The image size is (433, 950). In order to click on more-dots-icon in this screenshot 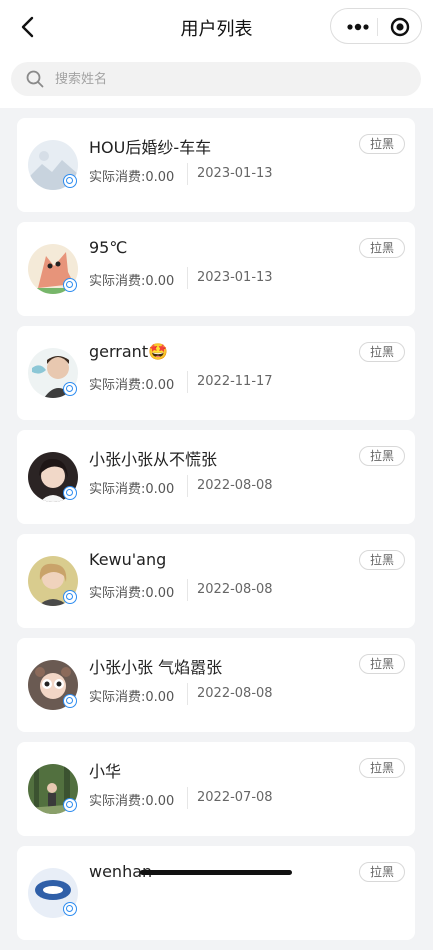, I will do `click(358, 27)`.